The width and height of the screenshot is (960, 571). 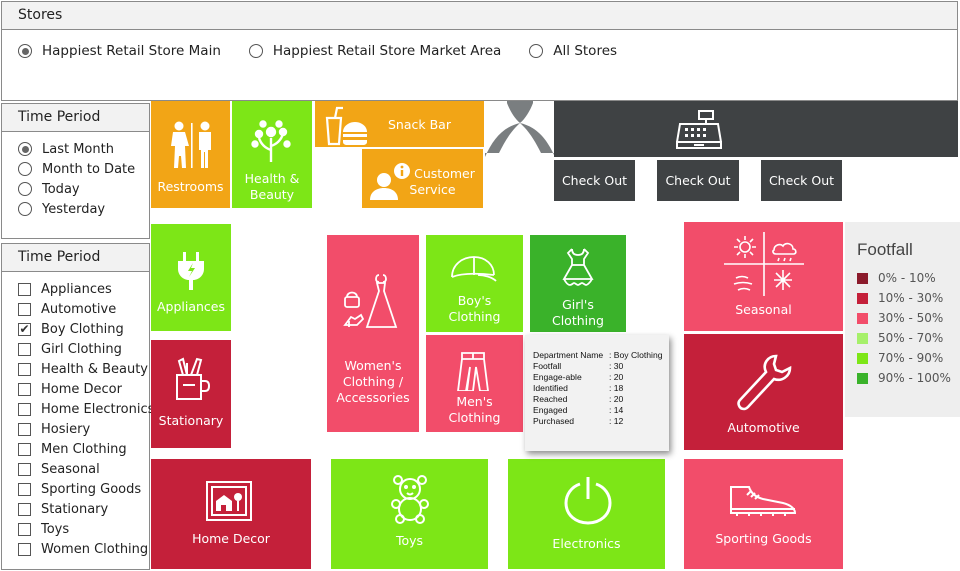 I want to click on legend-label: 70% - 90%, so click(x=911, y=358).